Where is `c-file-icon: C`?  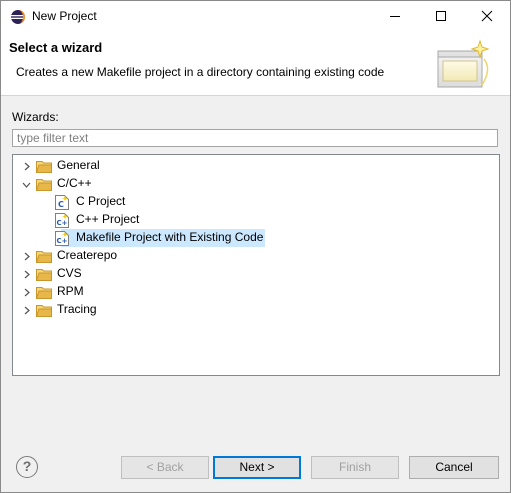 c-file-icon: C is located at coordinates (62, 202).